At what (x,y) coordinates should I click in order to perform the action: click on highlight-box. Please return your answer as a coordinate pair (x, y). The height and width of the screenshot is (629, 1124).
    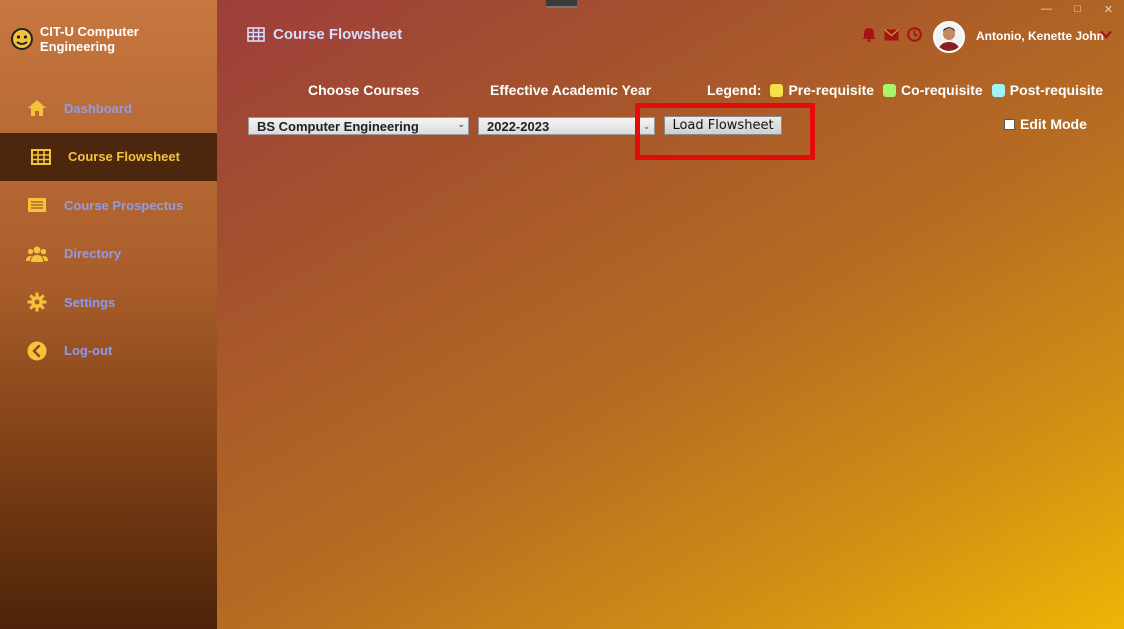
    Looking at the image, I should click on (725, 131).